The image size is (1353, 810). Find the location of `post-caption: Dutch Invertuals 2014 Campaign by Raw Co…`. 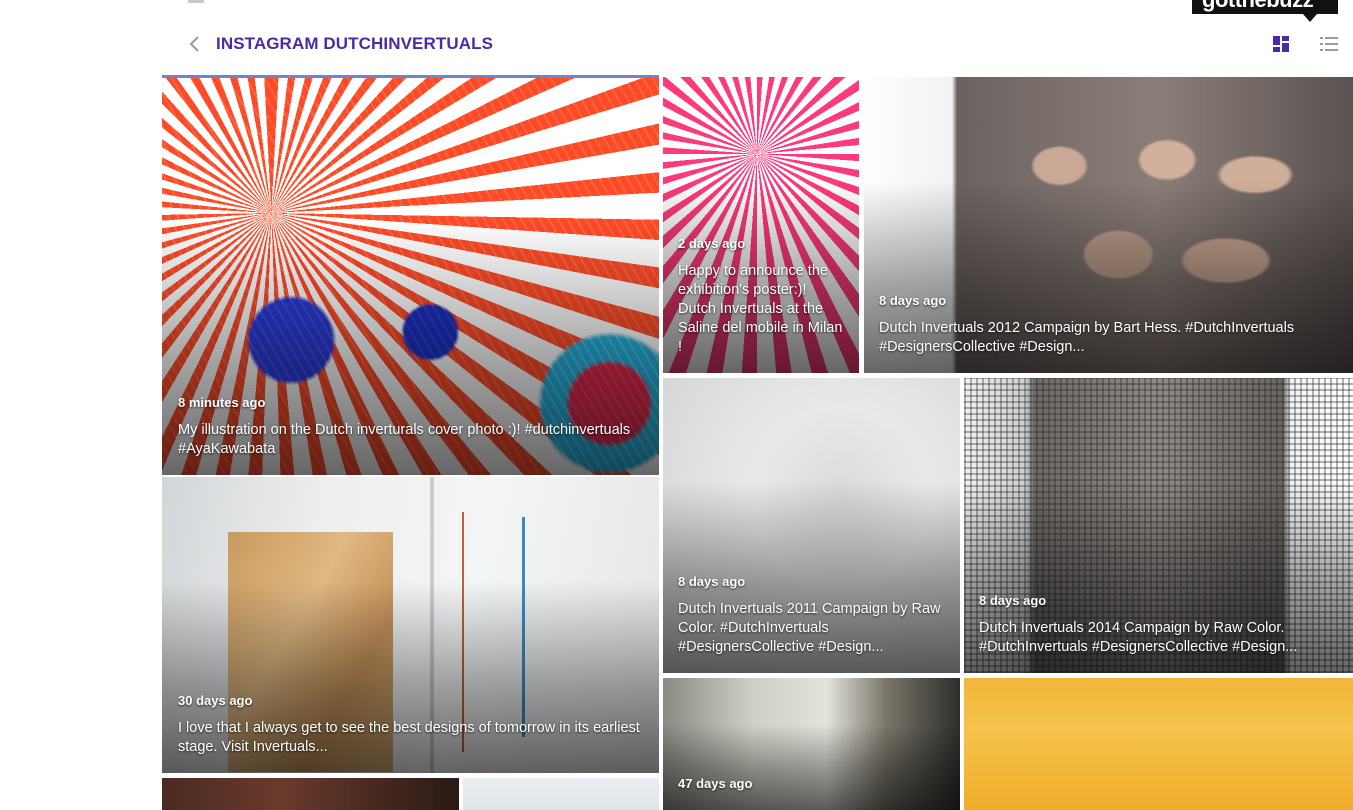

post-caption: Dutch Invertuals 2014 Campaign by Raw Co… is located at coordinates (1138, 637).